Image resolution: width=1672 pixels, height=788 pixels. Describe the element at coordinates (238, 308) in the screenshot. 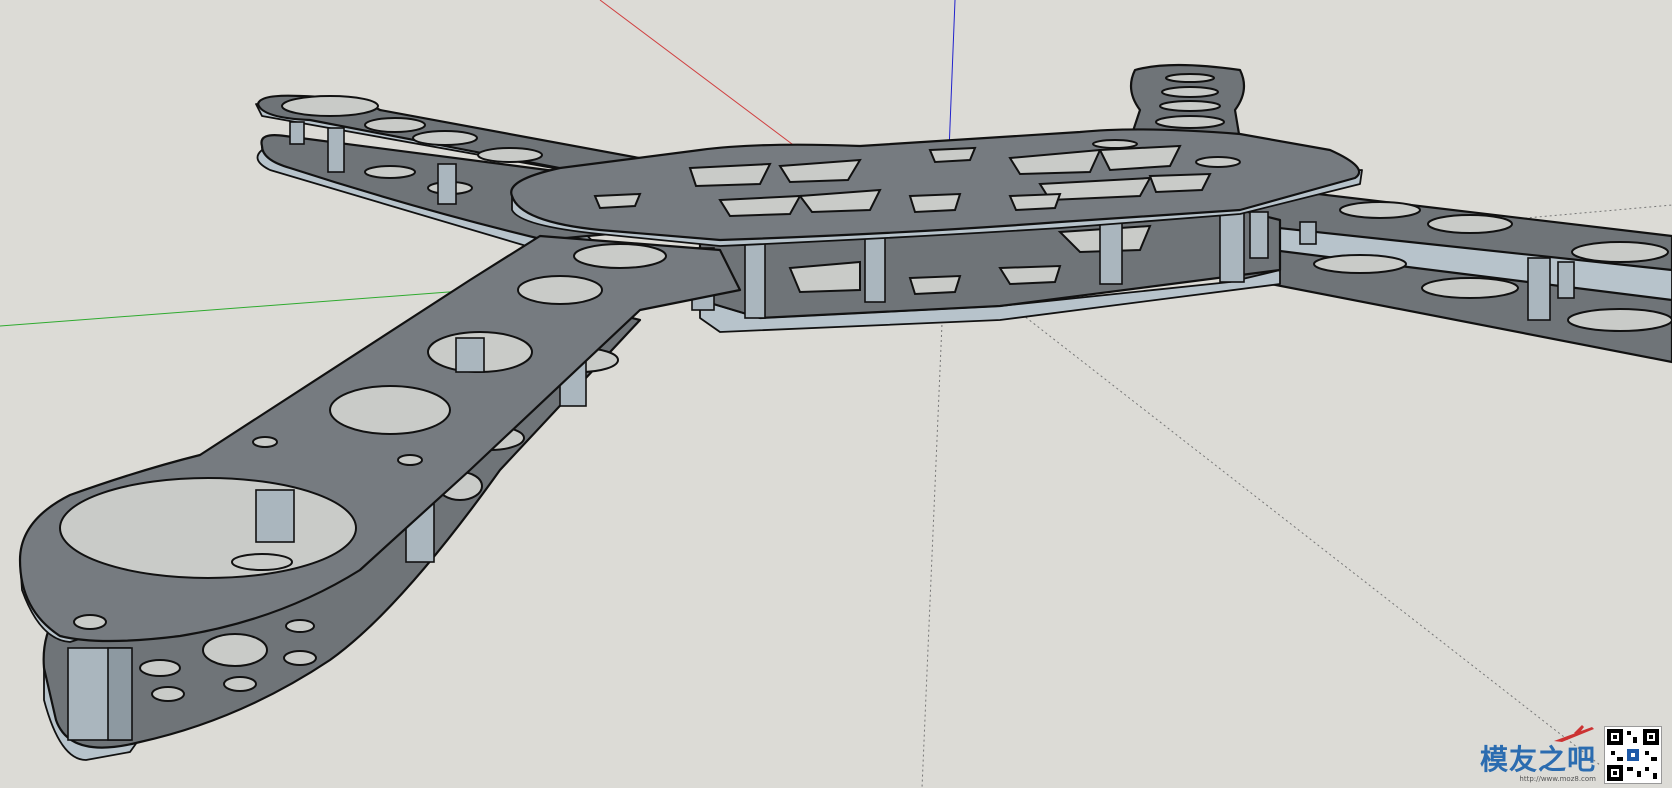

I see `green-axis` at that location.